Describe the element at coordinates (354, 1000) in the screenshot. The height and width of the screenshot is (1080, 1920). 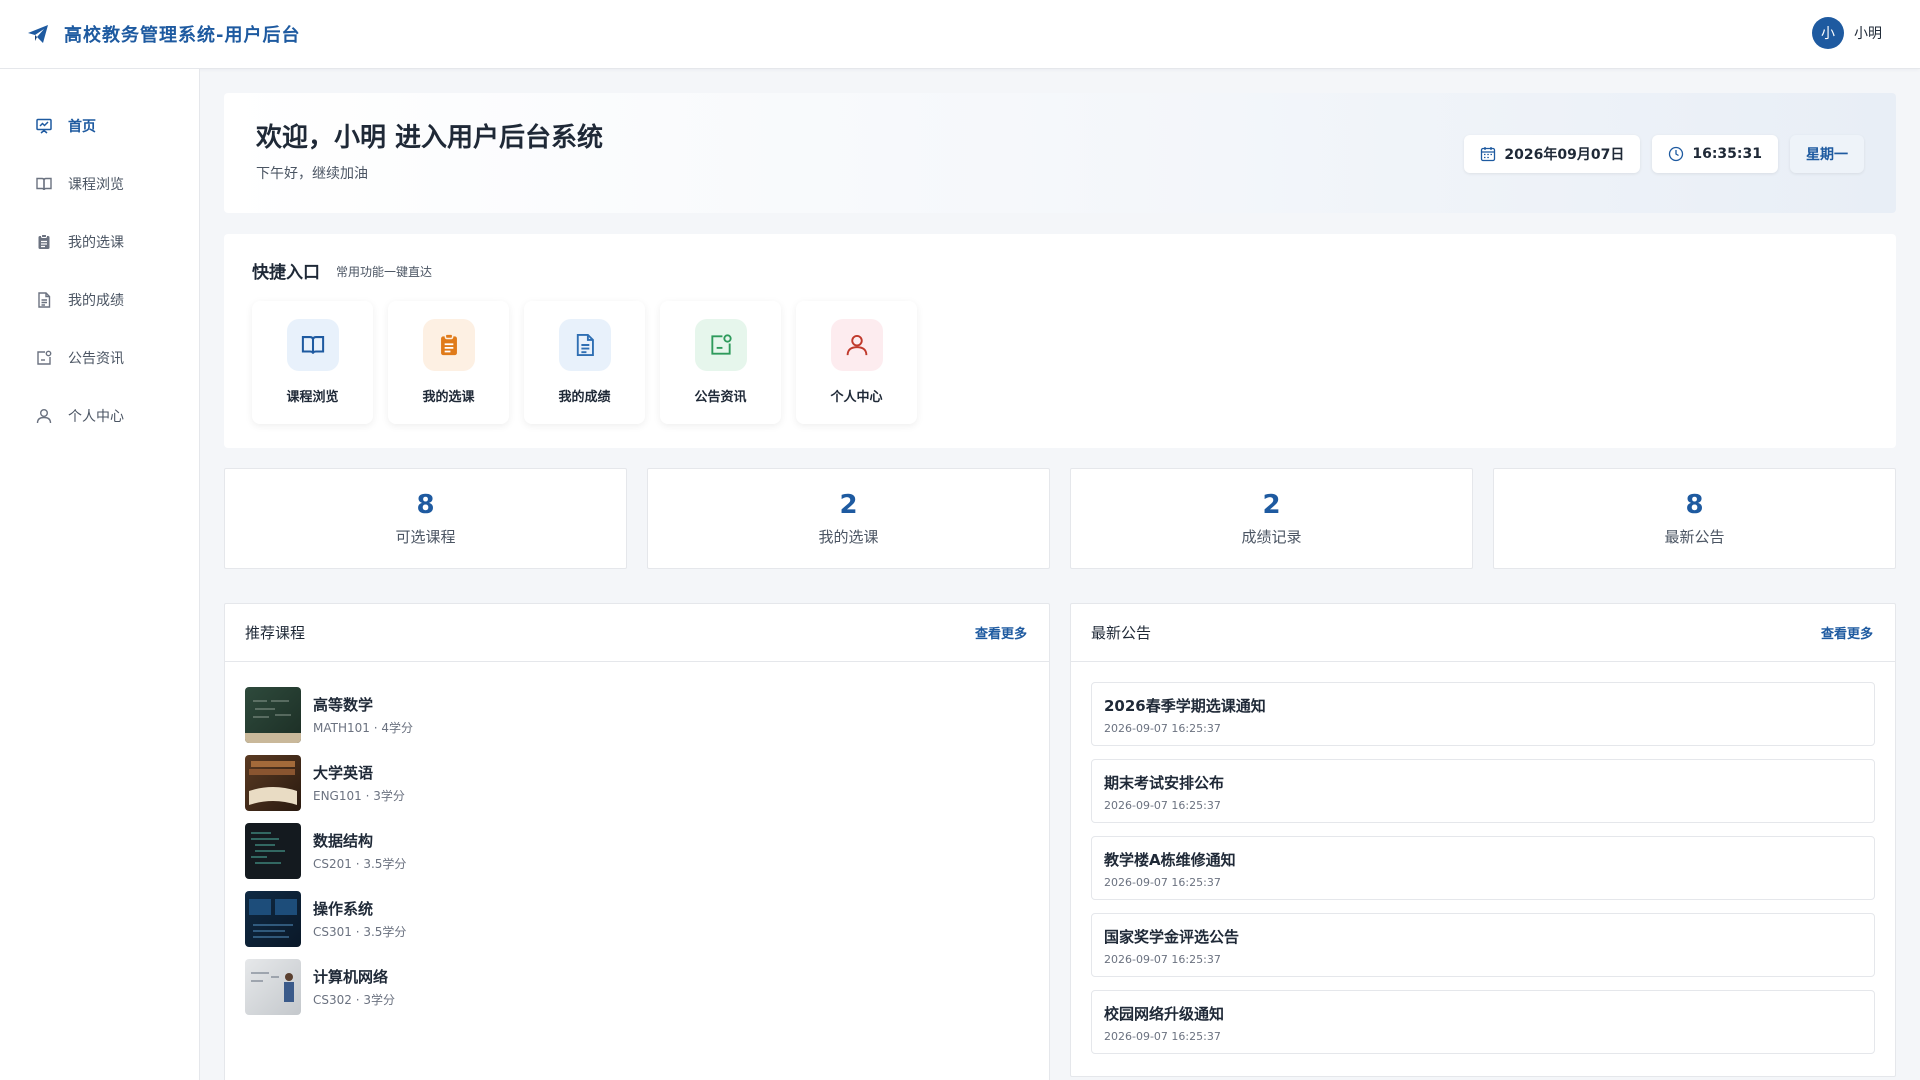
I see `course-meta: CS302 · 3学分` at that location.